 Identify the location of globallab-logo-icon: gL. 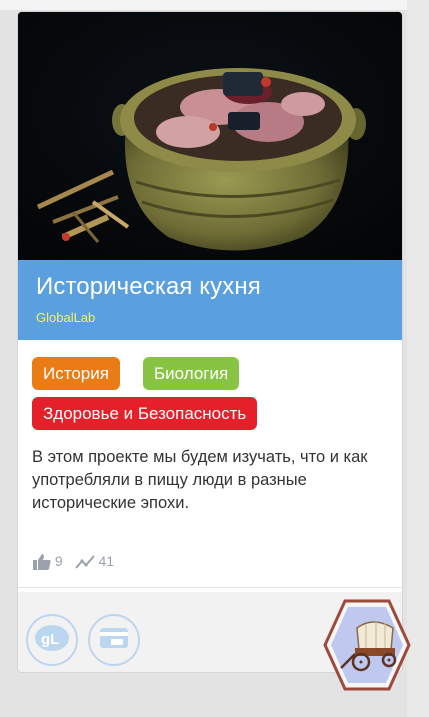
(52, 640).